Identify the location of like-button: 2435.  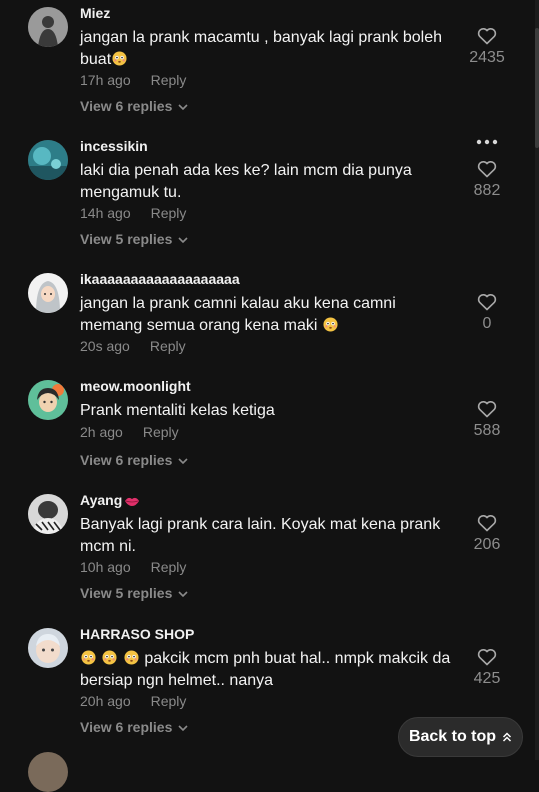
(487, 47).